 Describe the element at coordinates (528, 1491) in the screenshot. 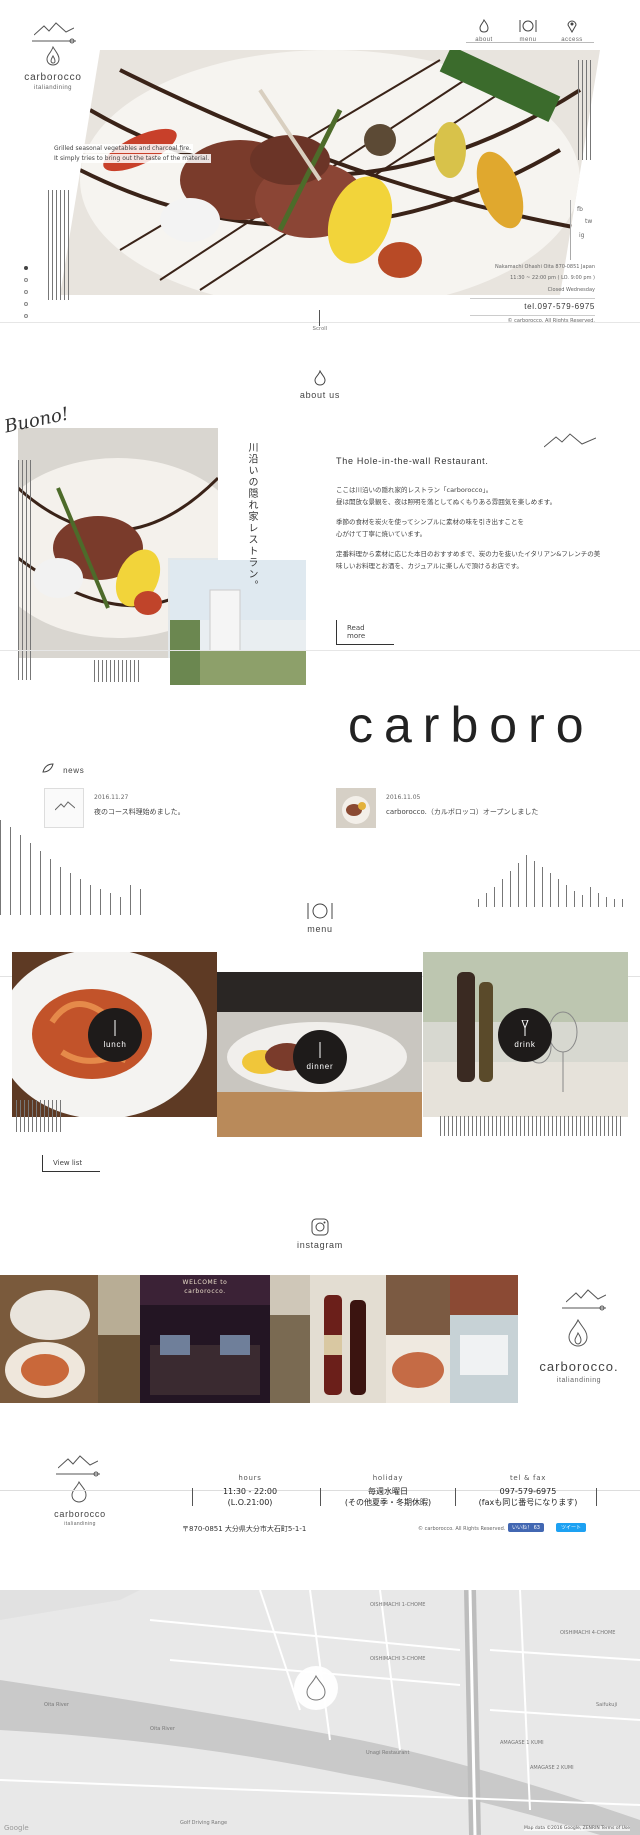

I see `footer-tel-value: 097-579-6975` at that location.